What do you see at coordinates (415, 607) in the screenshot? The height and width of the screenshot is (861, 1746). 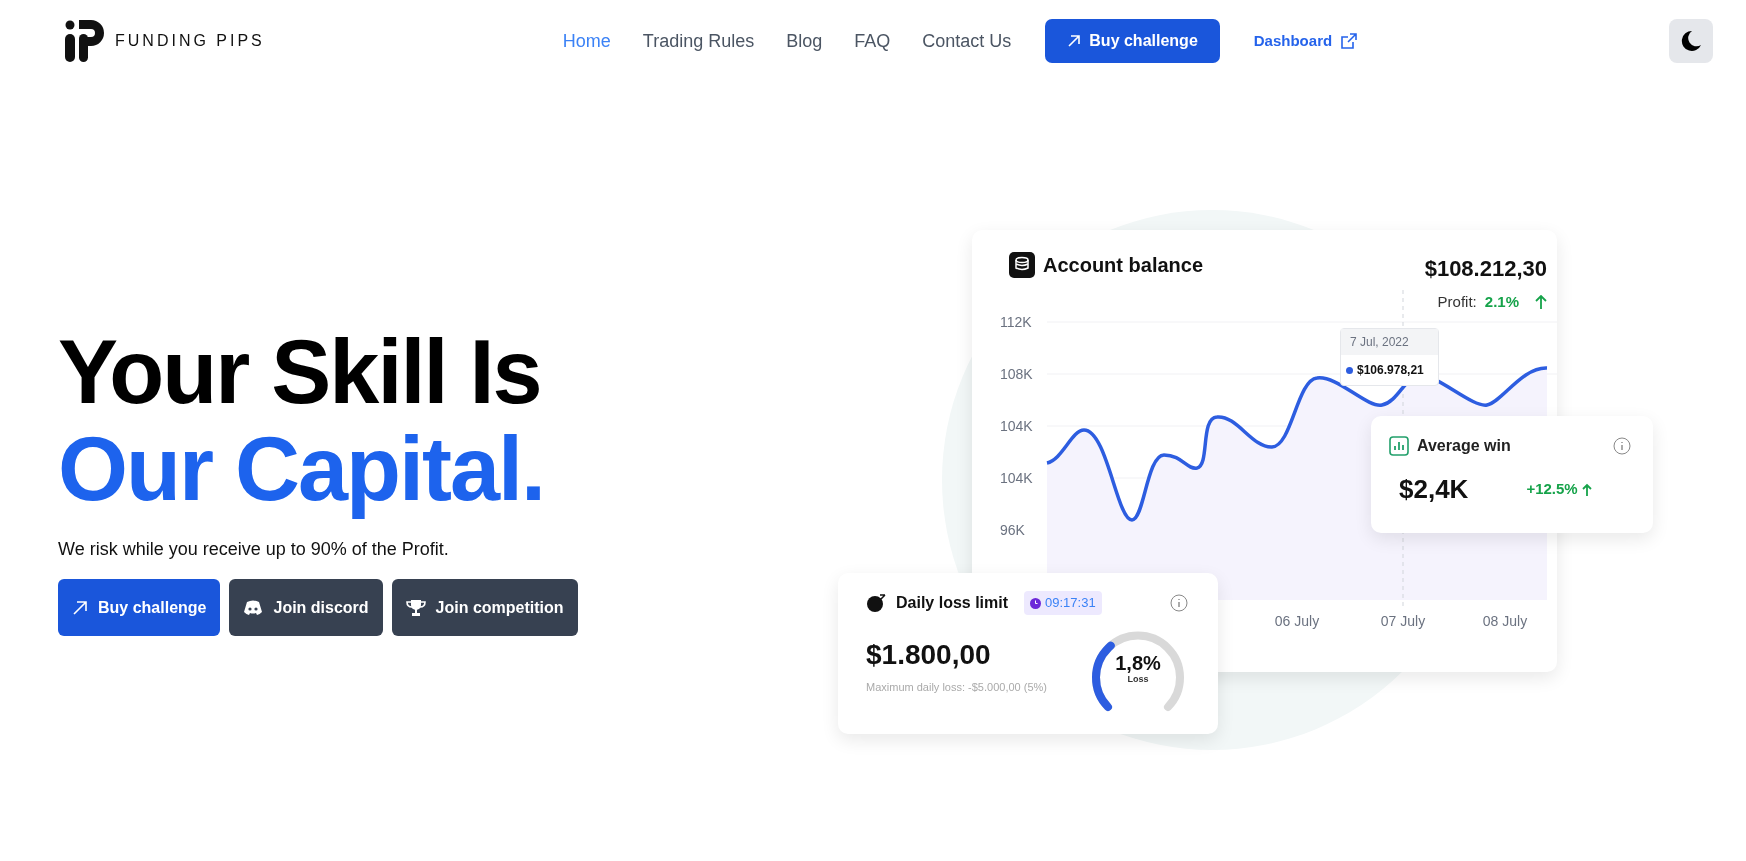 I see `trophy-icon` at bounding box center [415, 607].